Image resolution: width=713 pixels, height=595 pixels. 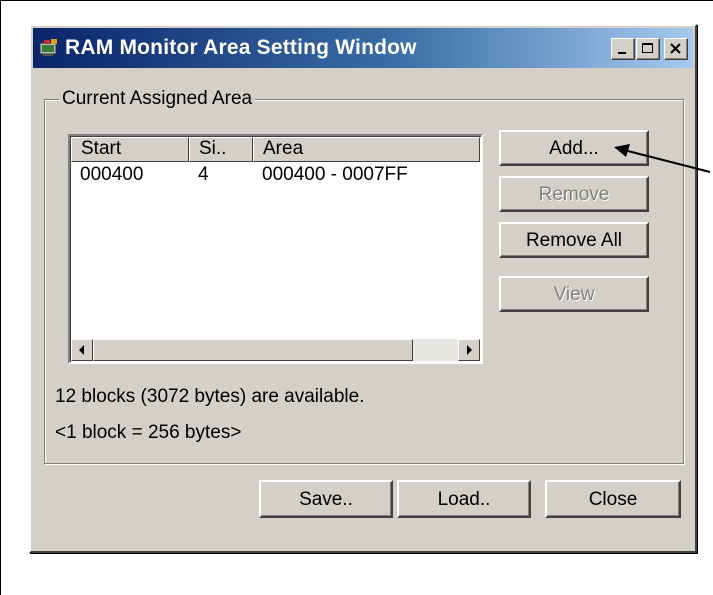 What do you see at coordinates (221, 149) in the screenshot?
I see `column-size: Si..` at bounding box center [221, 149].